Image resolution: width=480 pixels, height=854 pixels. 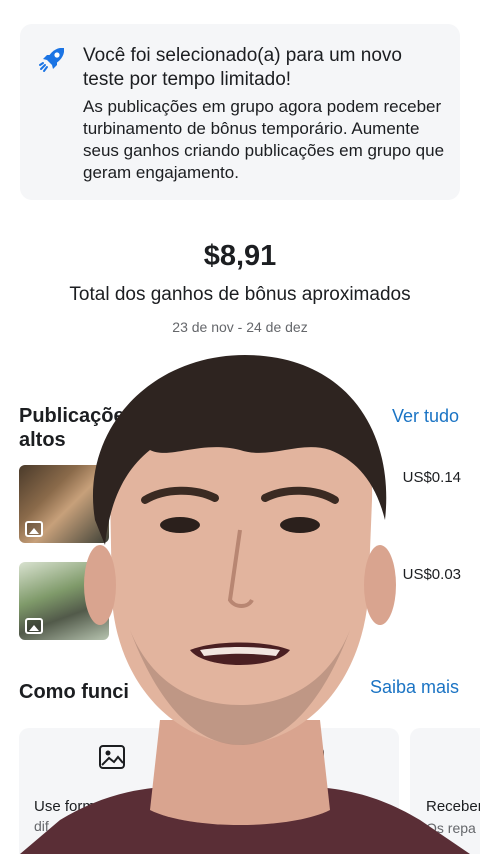 What do you see at coordinates (453, 806) in the screenshot?
I see `card-title: Receber` at bounding box center [453, 806].